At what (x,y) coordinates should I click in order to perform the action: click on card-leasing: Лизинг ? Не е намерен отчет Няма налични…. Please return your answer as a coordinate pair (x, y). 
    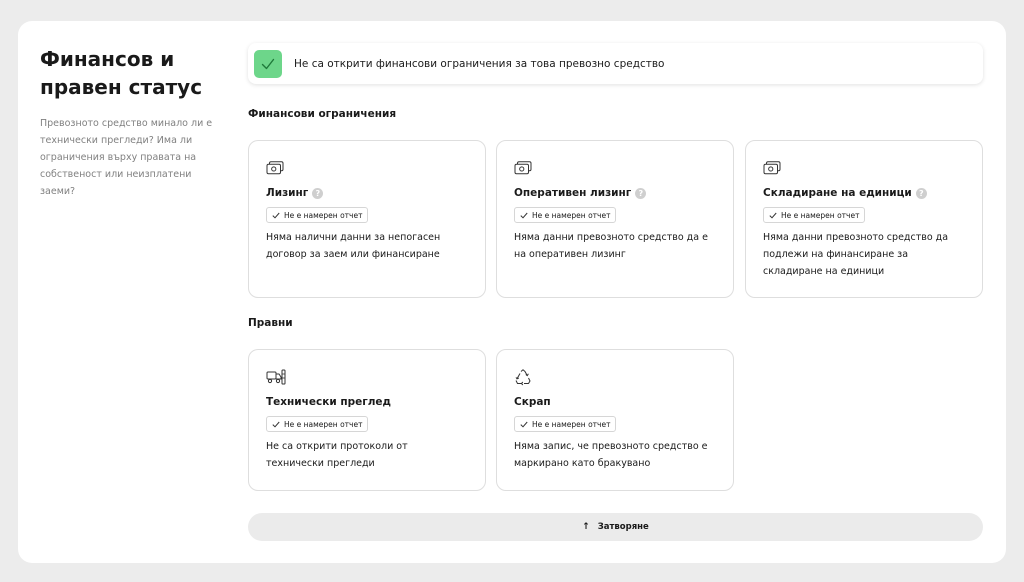
    Looking at the image, I should click on (367, 219).